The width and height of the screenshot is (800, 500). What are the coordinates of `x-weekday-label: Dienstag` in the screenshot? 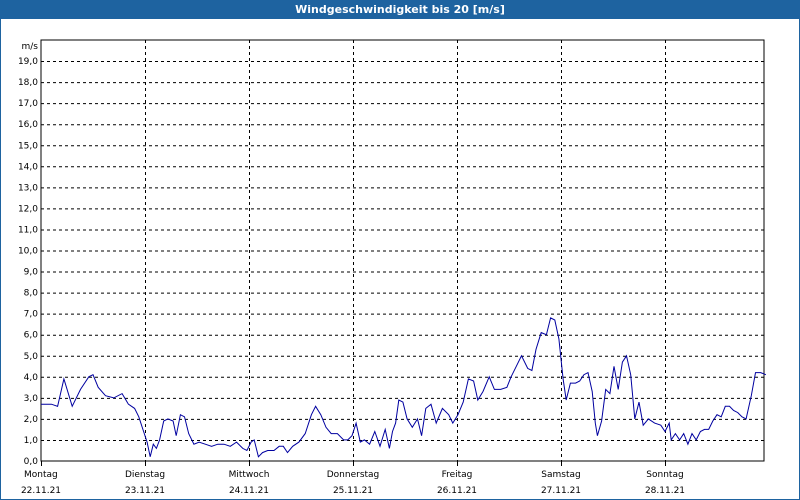 It's located at (145, 475).